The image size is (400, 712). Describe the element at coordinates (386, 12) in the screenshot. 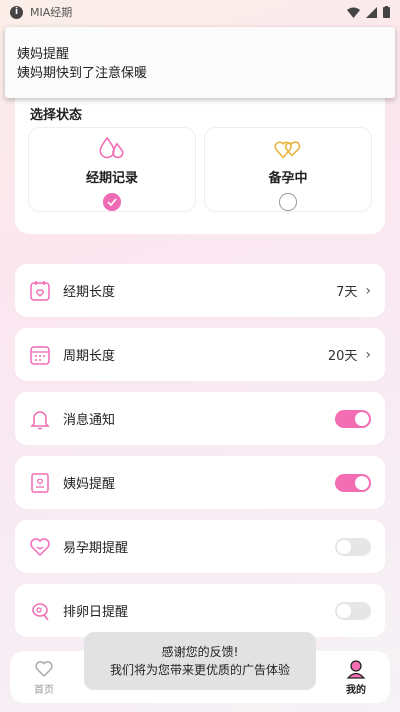

I see `battery-icon` at that location.